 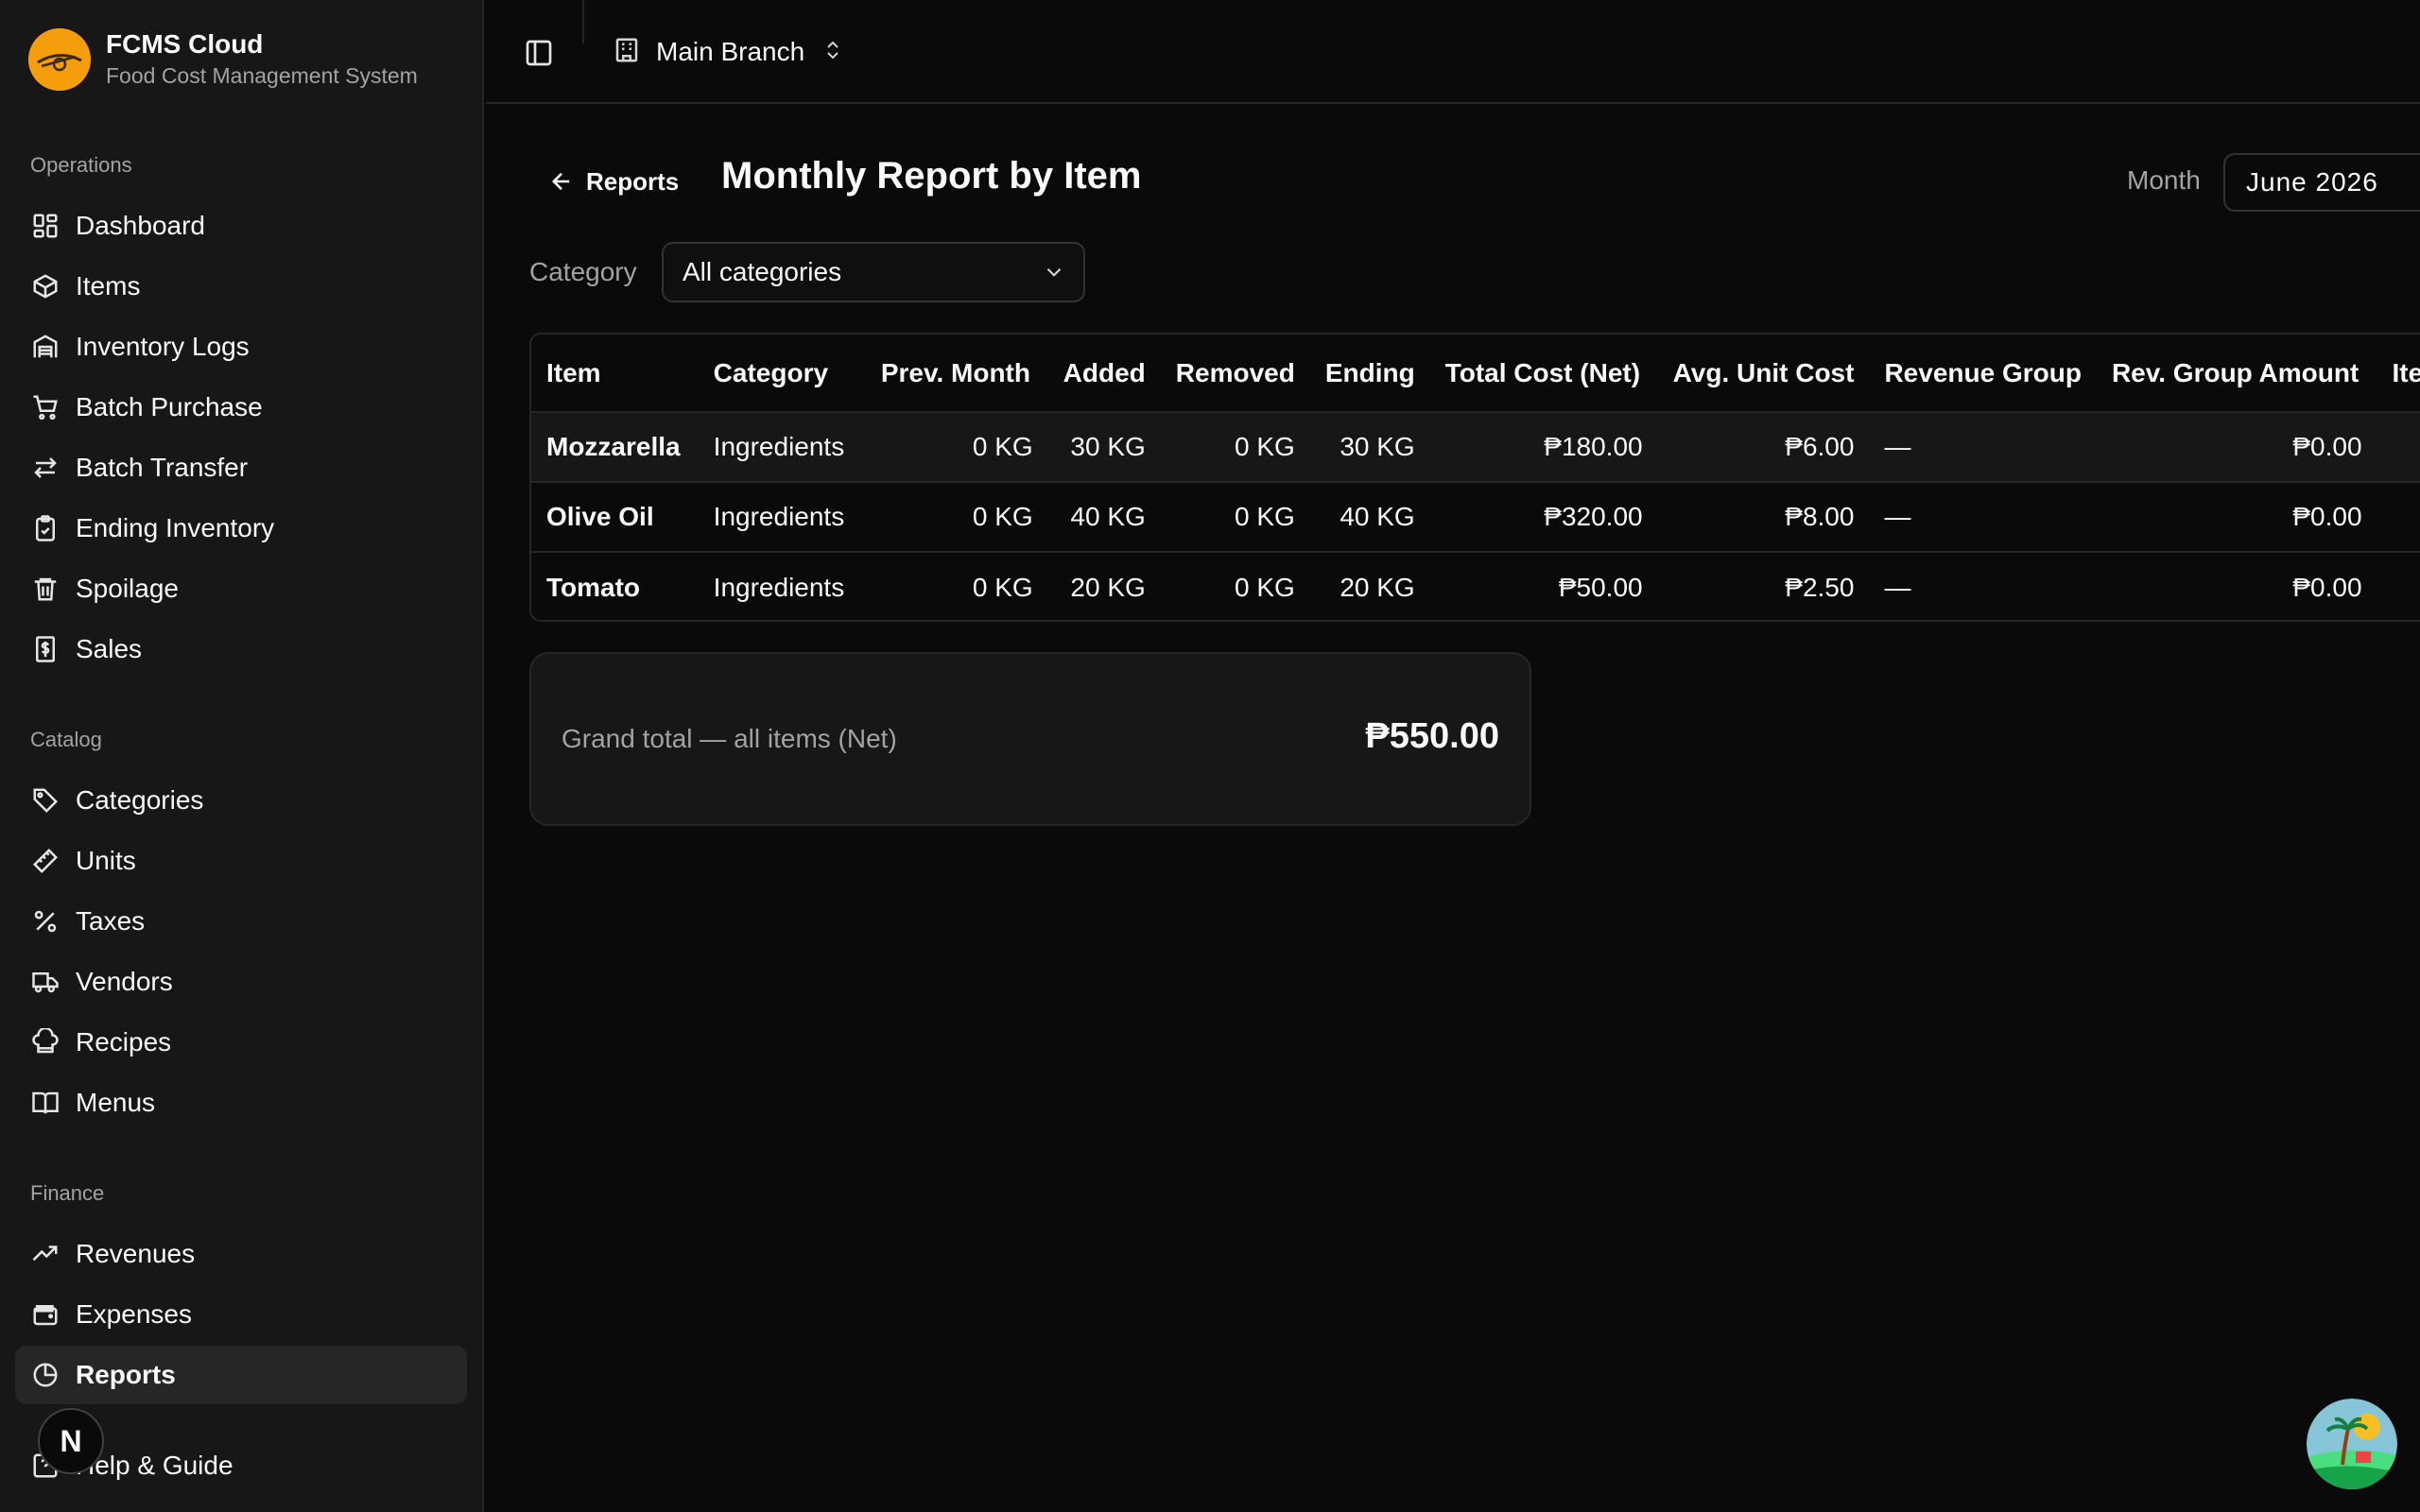 What do you see at coordinates (45, 347) in the screenshot?
I see `warehouse-icon` at bounding box center [45, 347].